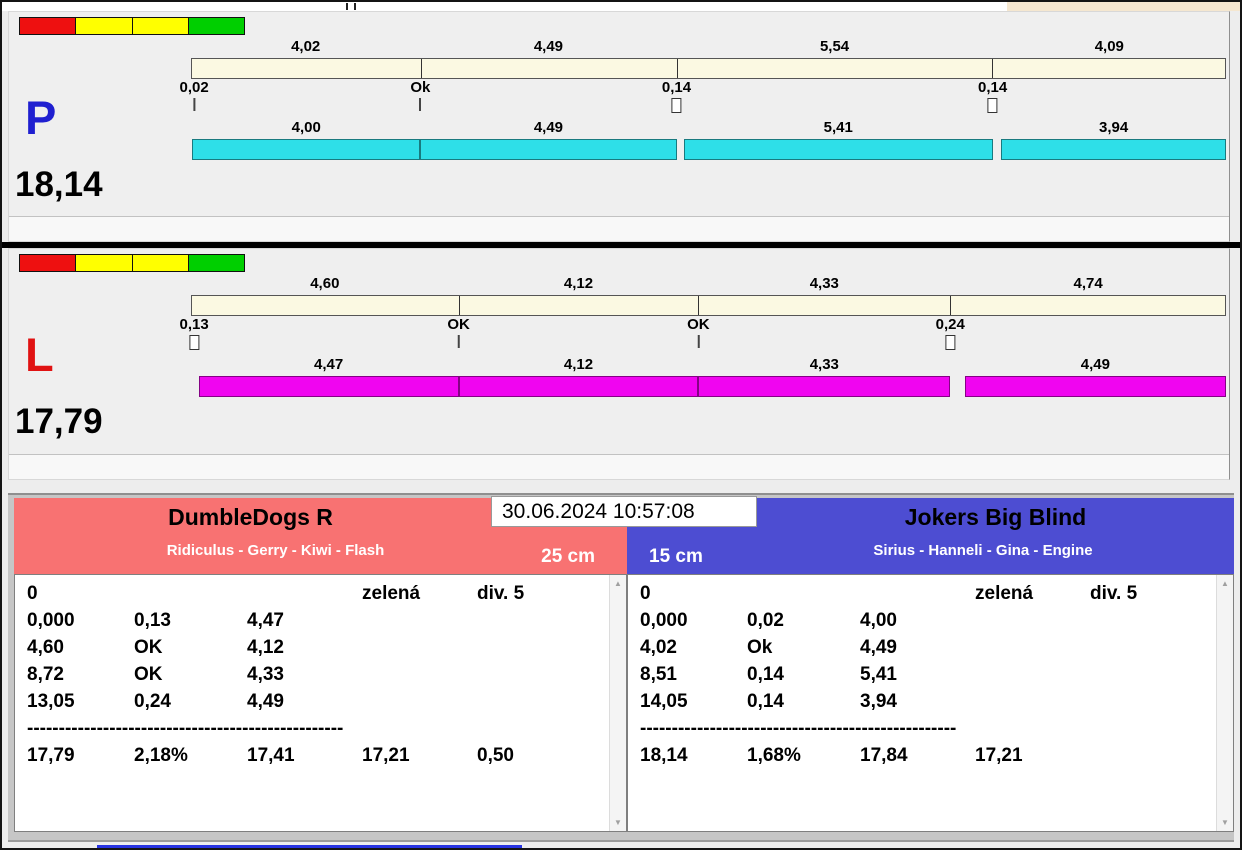 The width and height of the screenshot is (1242, 850). Describe the element at coordinates (621, 6) in the screenshot. I see `titlebar` at that location.